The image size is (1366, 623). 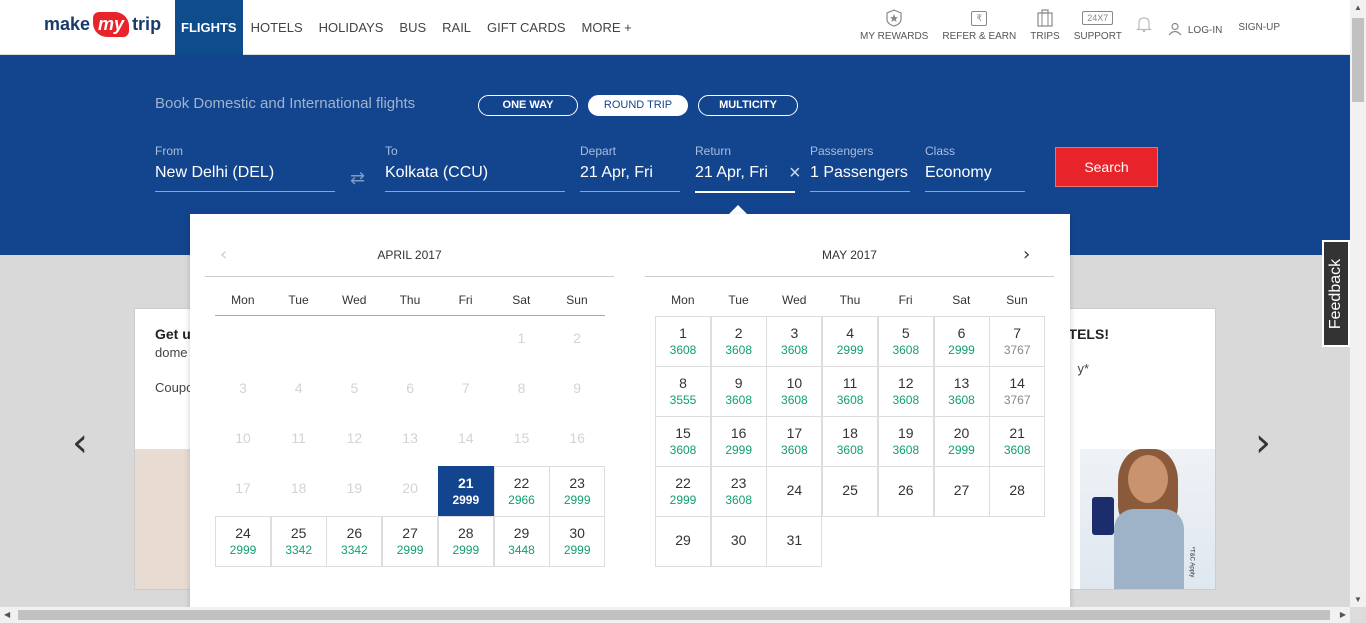 I want to click on class-field: Class Economy, so click(x=975, y=168).